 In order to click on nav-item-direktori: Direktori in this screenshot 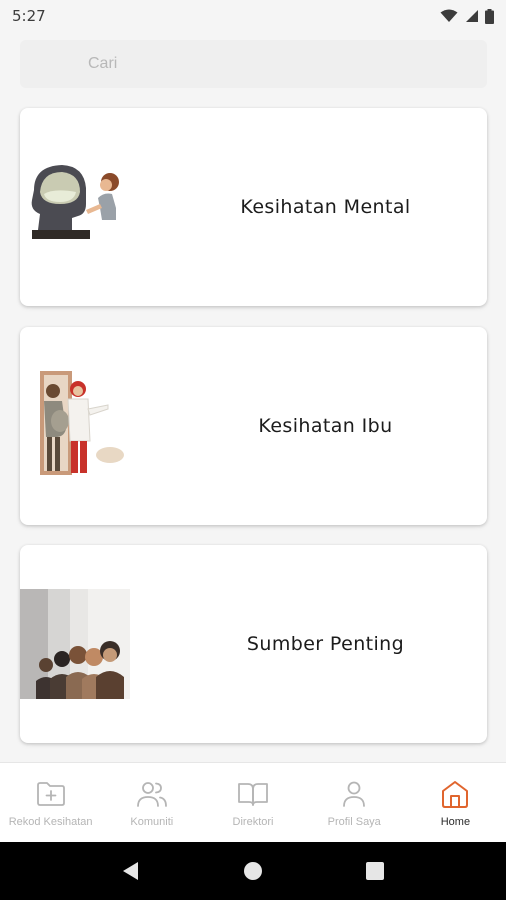, I will do `click(252, 802)`.